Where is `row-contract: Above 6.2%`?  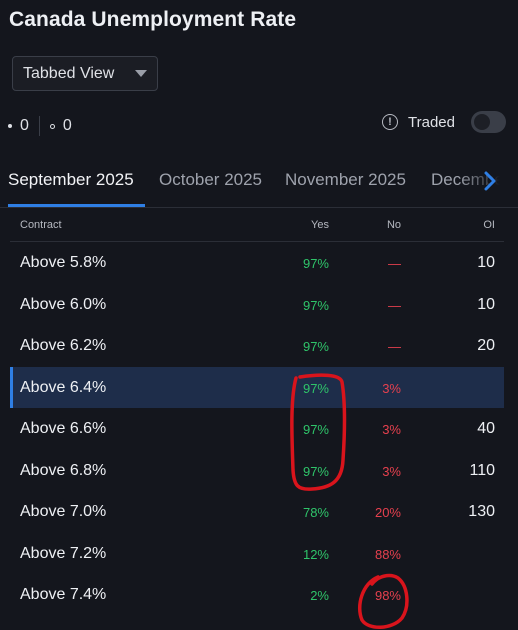
row-contract: Above 6.2% is located at coordinates (63, 345).